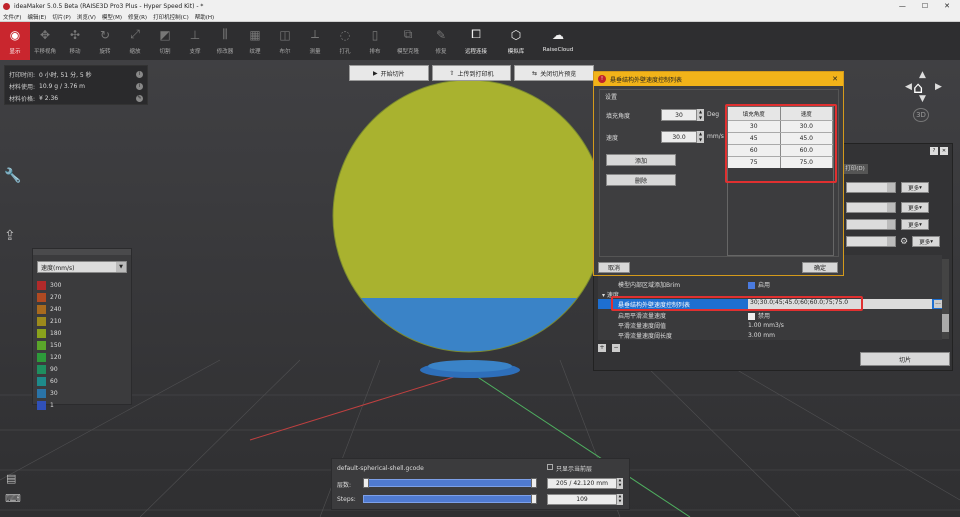  Describe the element at coordinates (11, 478) in the screenshot. I see `gcode-viewer-icon: ▤` at that location.